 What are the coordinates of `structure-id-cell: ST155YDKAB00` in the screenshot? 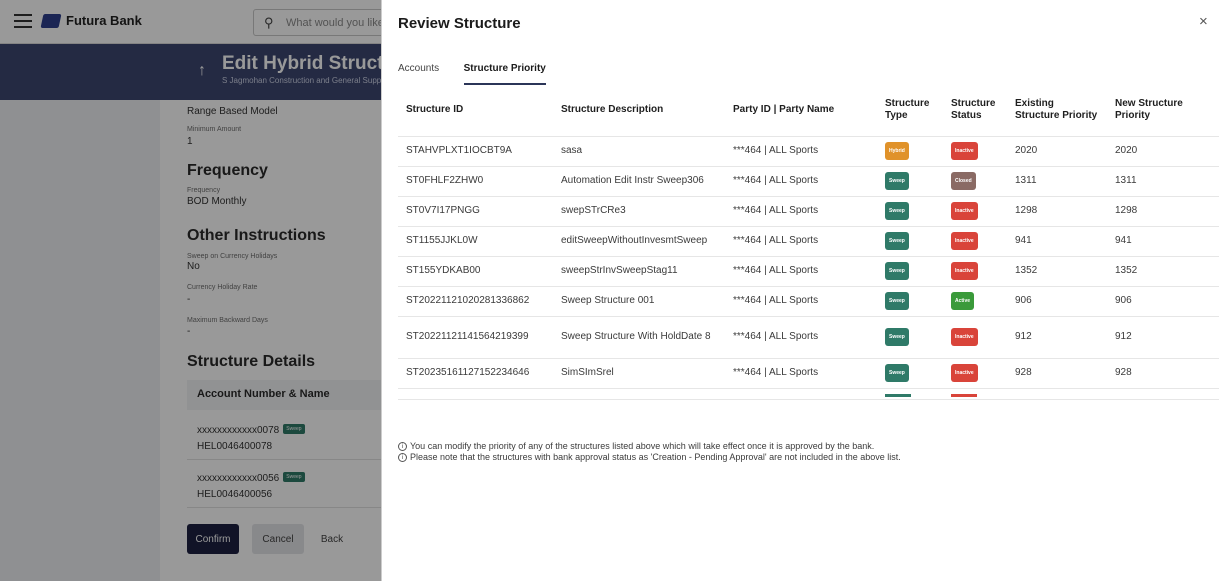 It's located at (475, 271).